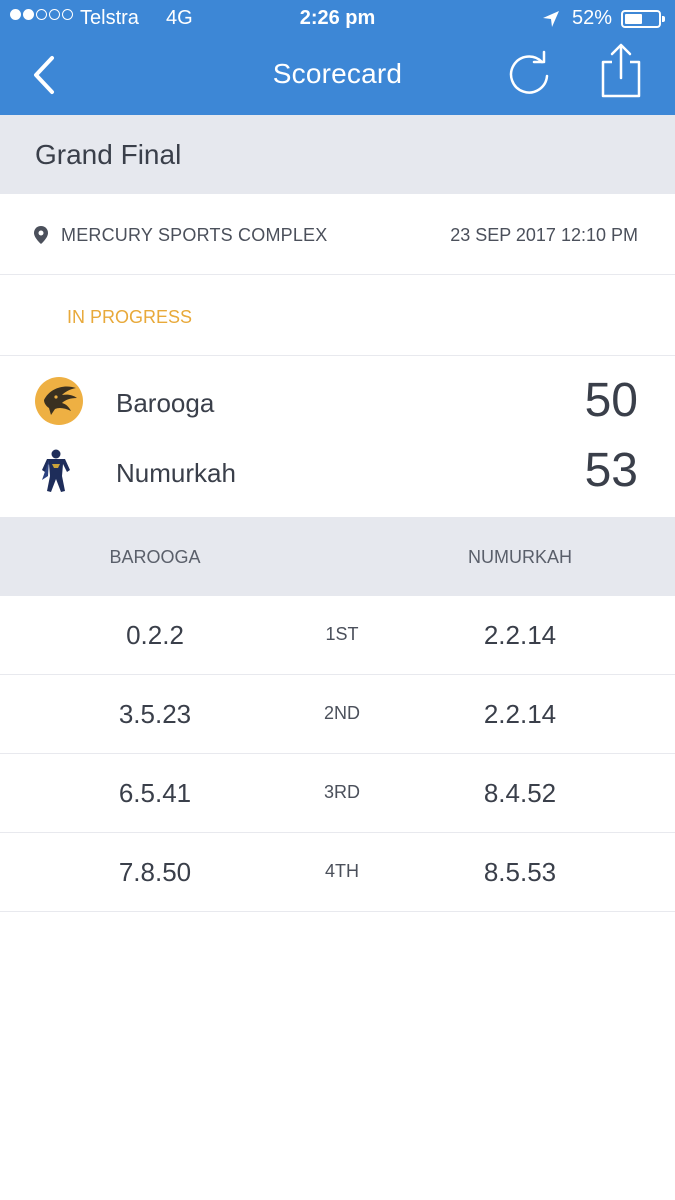 The height and width of the screenshot is (1200, 675). What do you see at coordinates (337, 872) in the screenshot?
I see `quarter-row: 7.8.50 4TH 8.5.53` at bounding box center [337, 872].